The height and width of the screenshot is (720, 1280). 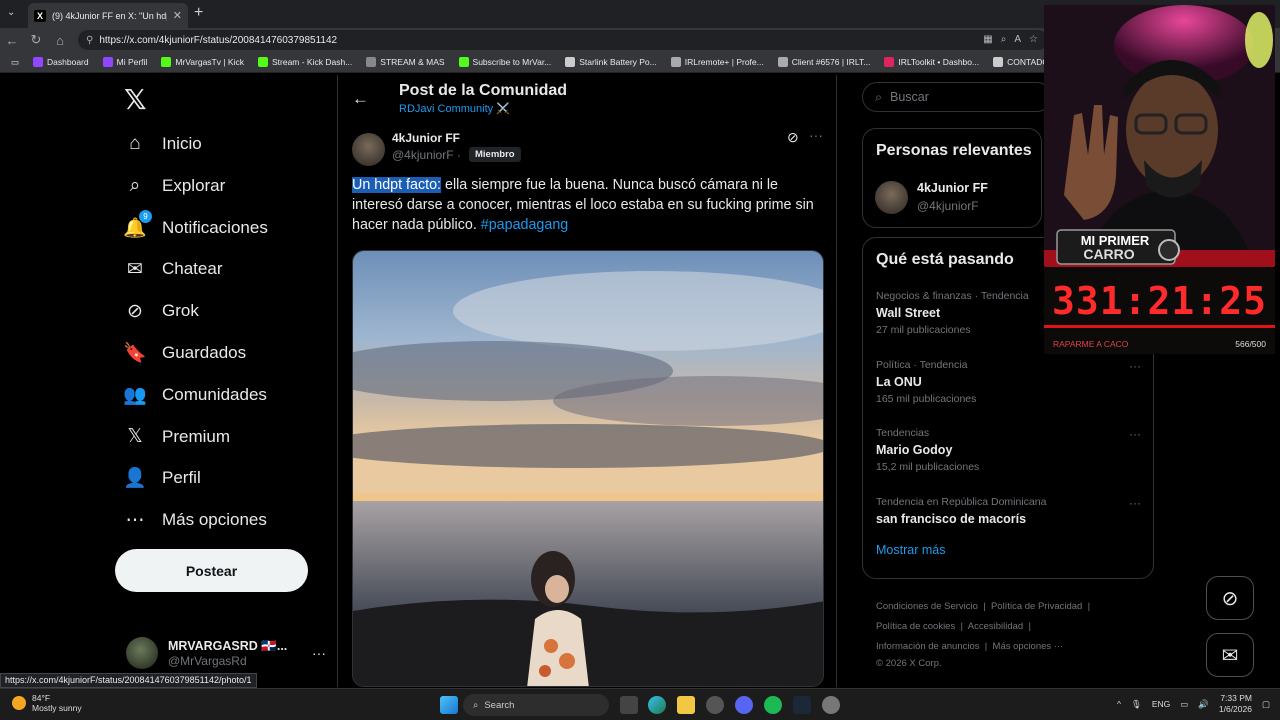 What do you see at coordinates (715, 705) in the screenshot?
I see `obs-icon` at bounding box center [715, 705].